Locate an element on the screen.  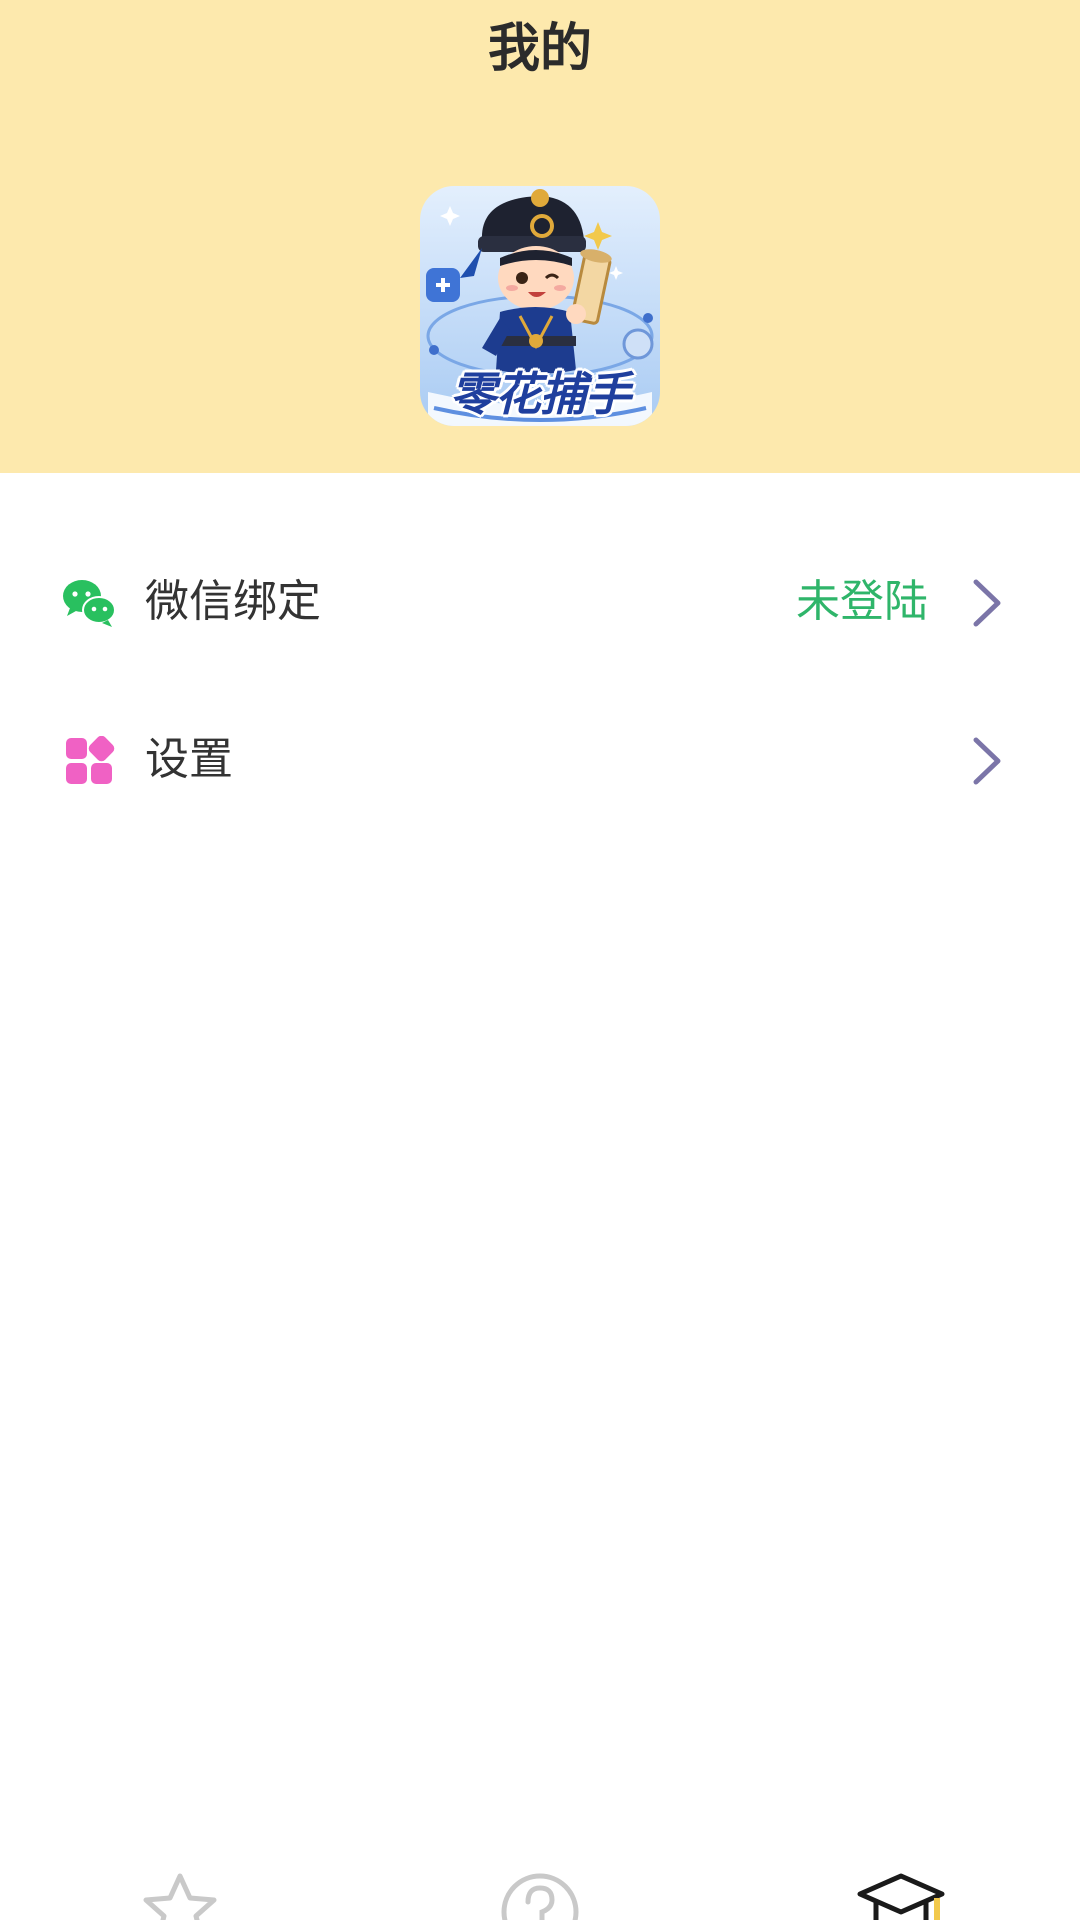
menu-item-label: 微信绑定 is located at coordinates (233, 601).